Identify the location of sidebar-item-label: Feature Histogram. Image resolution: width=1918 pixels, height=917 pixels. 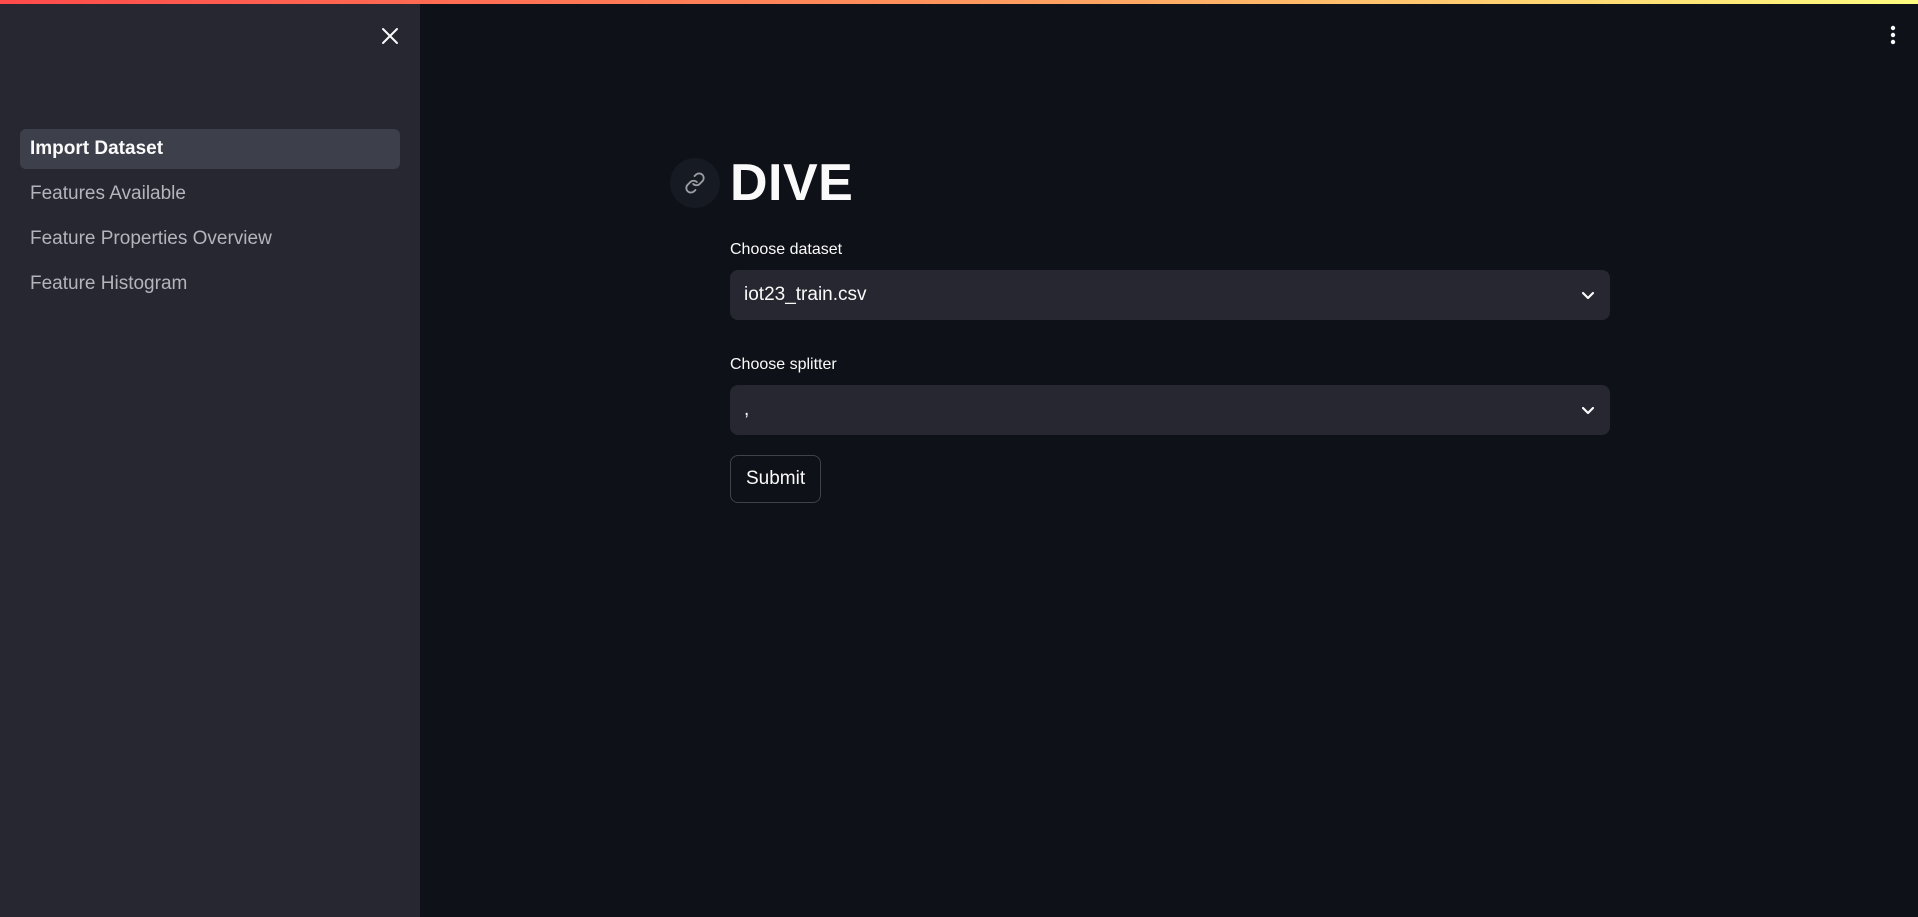
(109, 283).